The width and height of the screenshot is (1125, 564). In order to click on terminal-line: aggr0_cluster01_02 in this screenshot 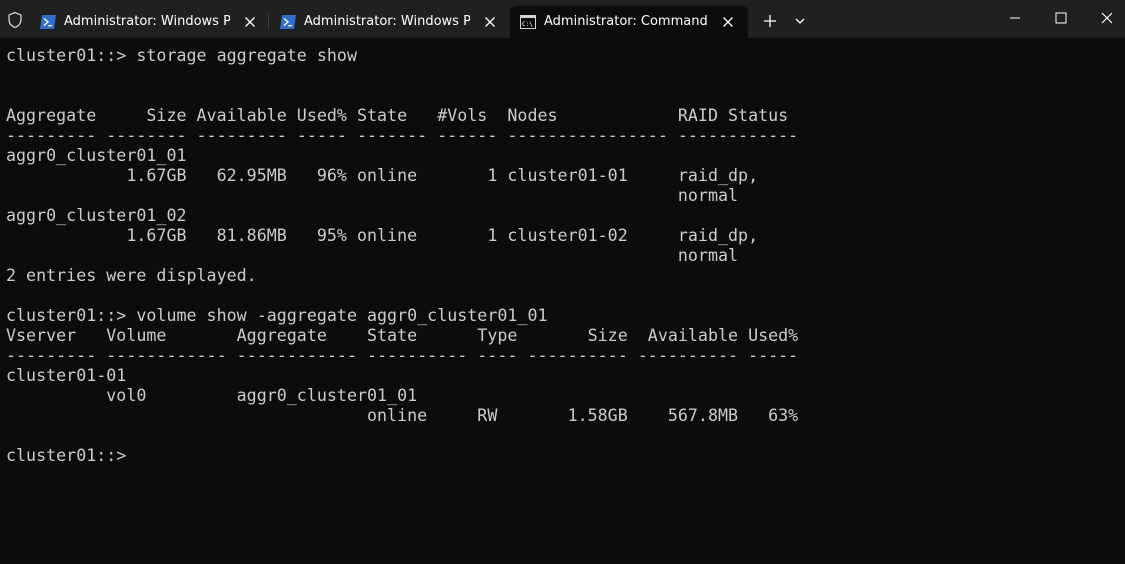, I will do `click(96, 215)`.